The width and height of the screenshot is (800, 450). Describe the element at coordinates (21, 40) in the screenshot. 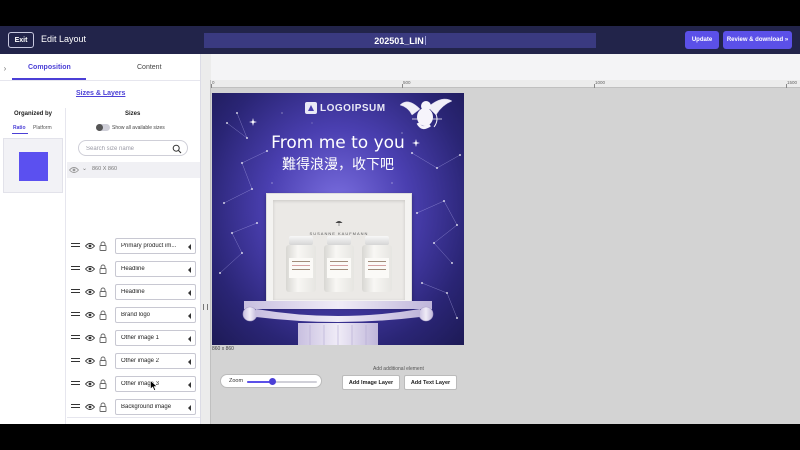

I see `exit-button: Exit` at that location.